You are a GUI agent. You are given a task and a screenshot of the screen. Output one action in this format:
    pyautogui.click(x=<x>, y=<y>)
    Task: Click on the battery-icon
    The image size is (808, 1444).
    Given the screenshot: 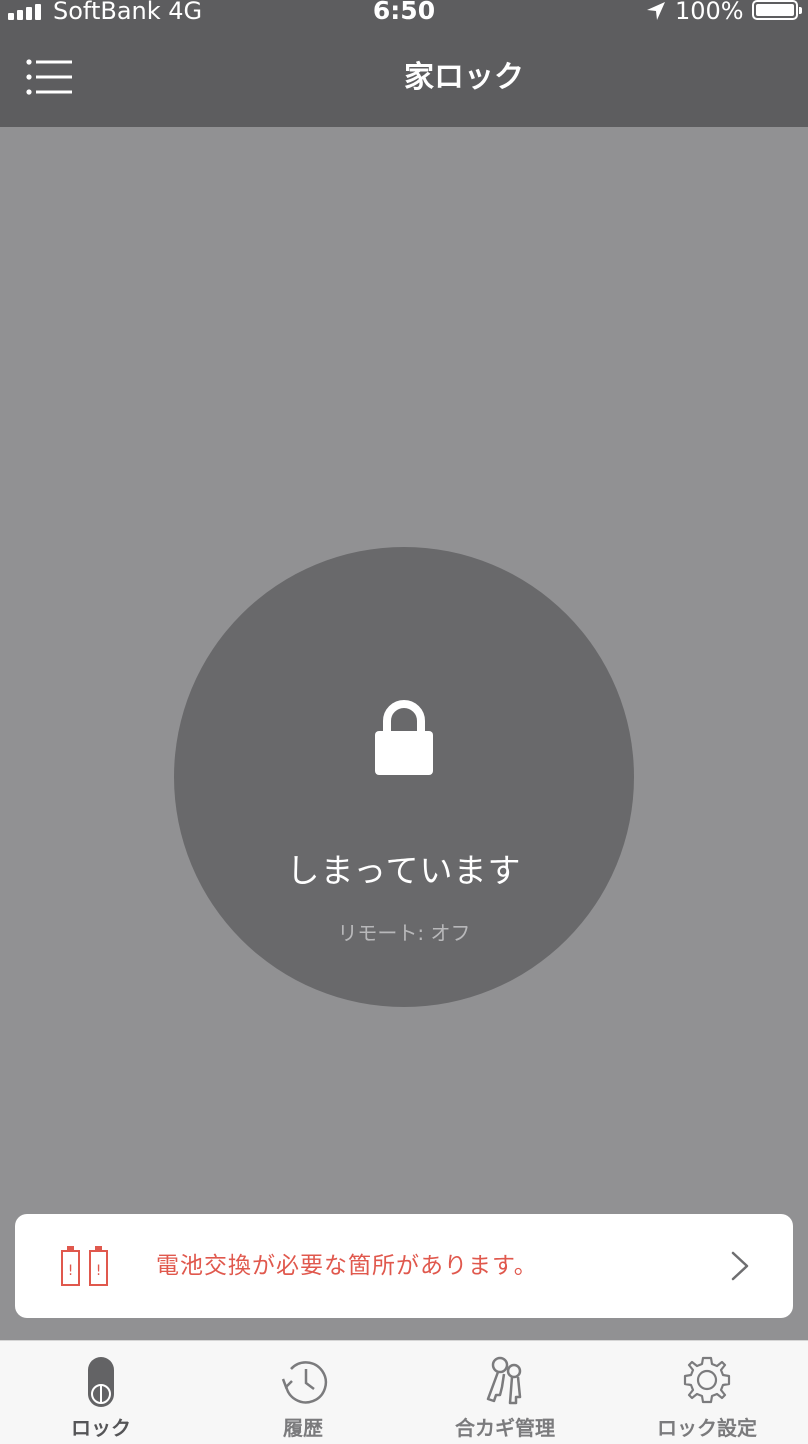 What is the action you would take?
    pyautogui.click(x=777, y=10)
    